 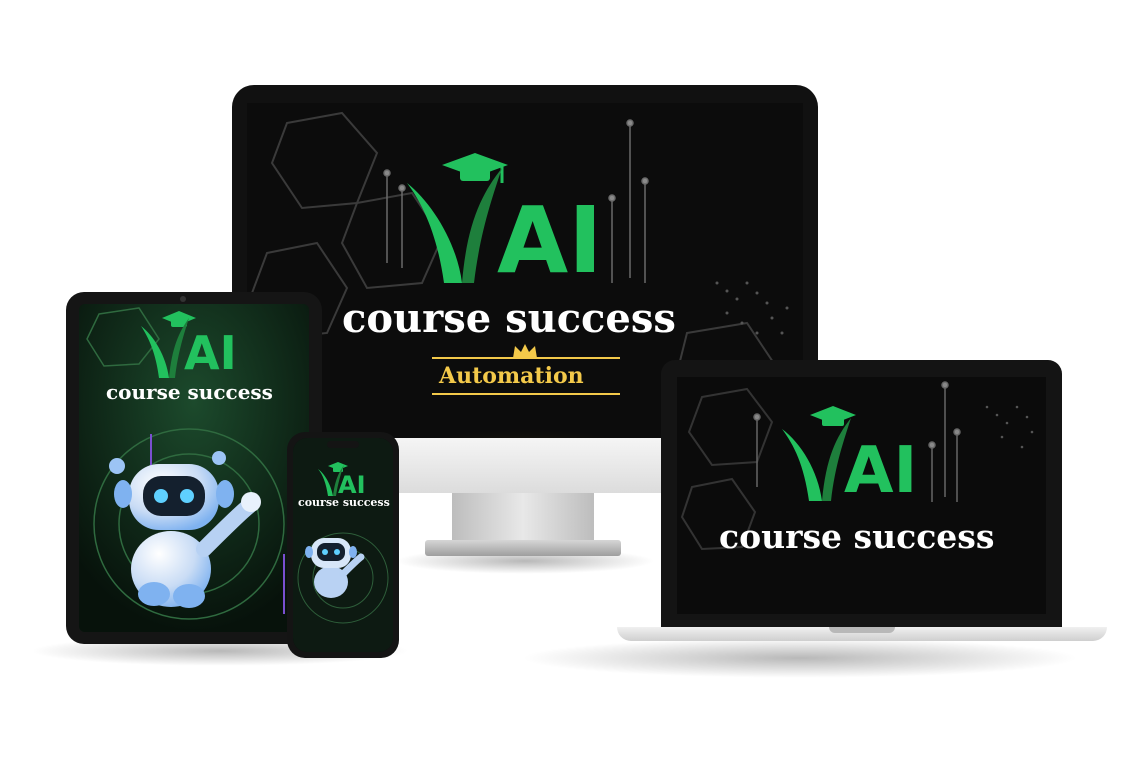 What do you see at coordinates (511, 376) in the screenshot?
I see `subtitle-automation: Automation` at bounding box center [511, 376].